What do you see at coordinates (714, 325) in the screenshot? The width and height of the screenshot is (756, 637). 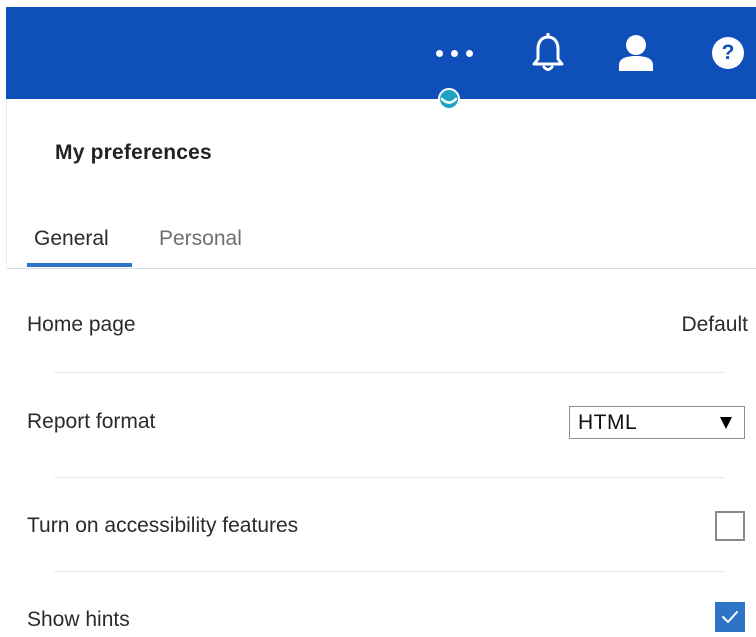 I see `home-page-value: Default` at bounding box center [714, 325].